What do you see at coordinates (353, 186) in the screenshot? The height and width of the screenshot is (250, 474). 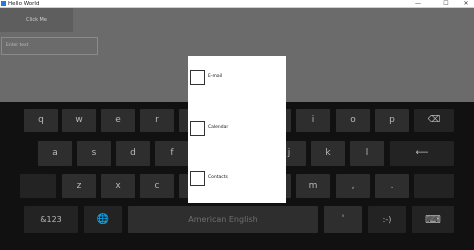 I see `key-comma: ,` at bounding box center [353, 186].